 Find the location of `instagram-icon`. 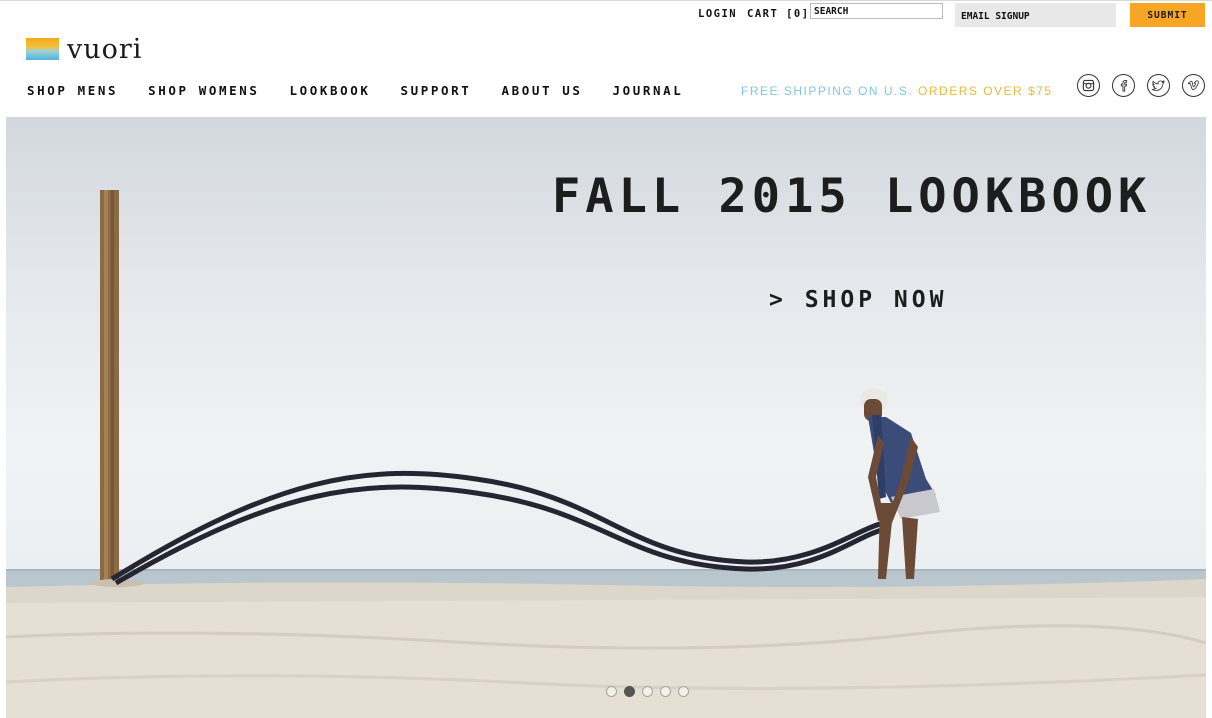

instagram-icon is located at coordinates (1088, 85).